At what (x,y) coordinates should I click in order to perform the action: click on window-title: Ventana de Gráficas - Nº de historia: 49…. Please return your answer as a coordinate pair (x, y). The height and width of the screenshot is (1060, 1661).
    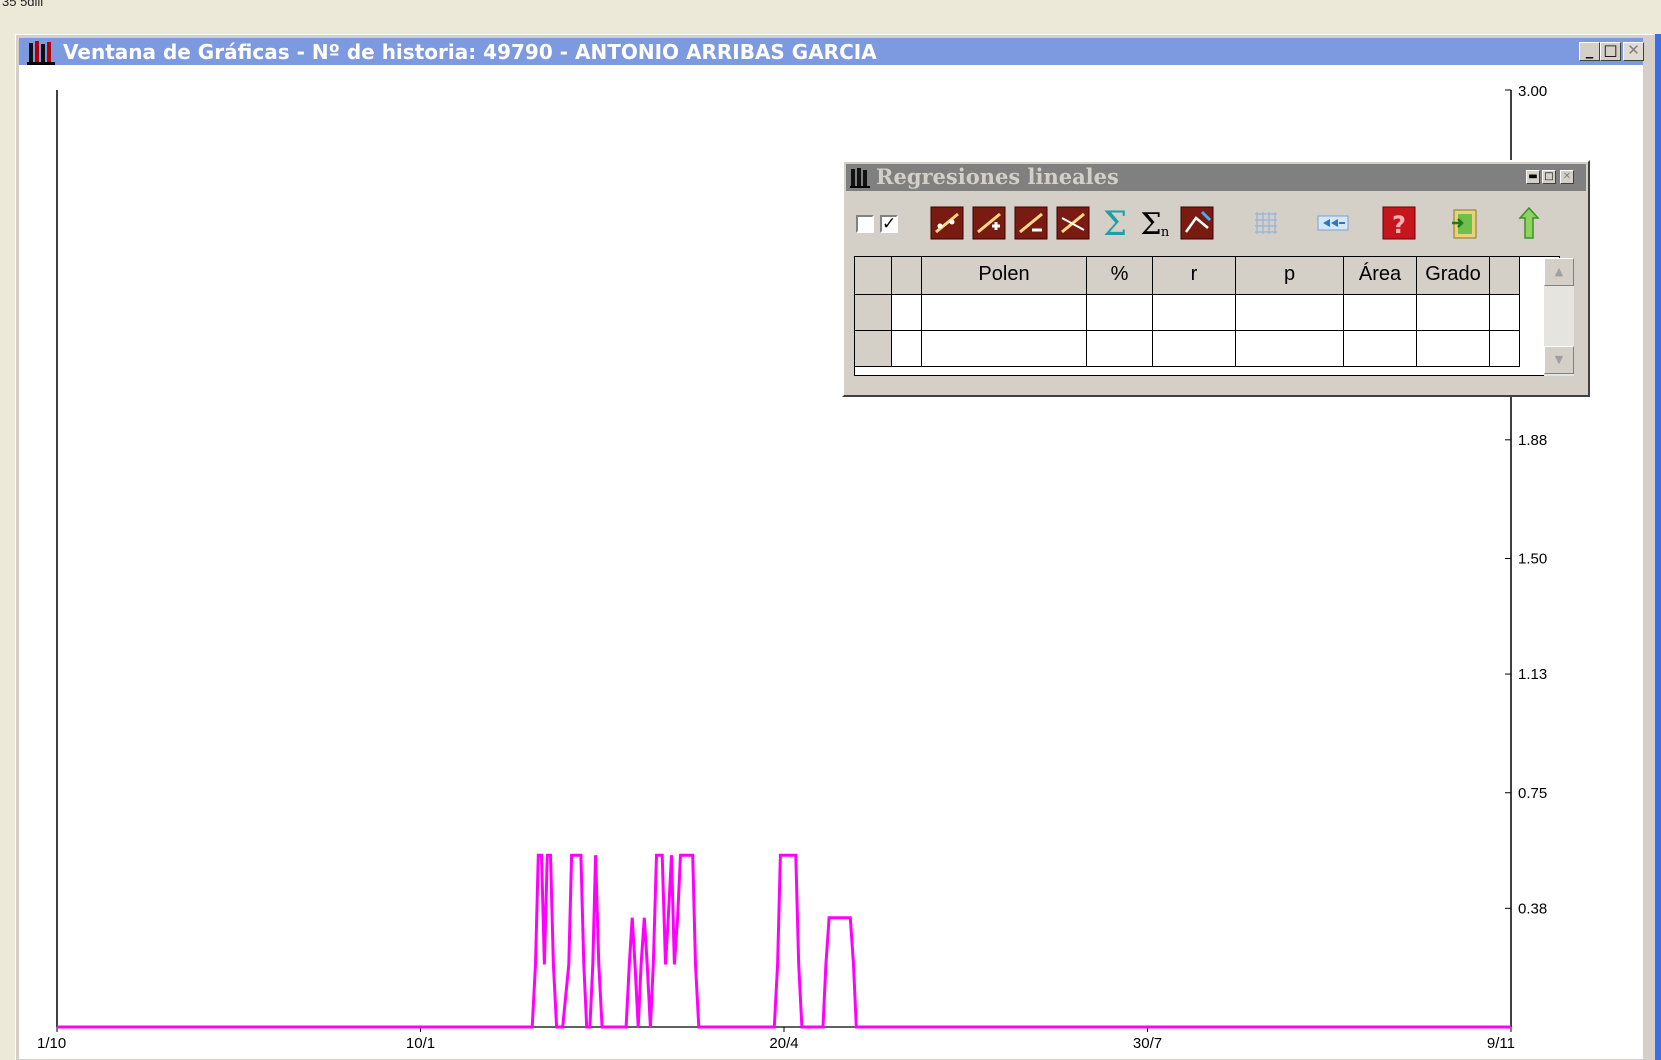
    Looking at the image, I should click on (470, 52).